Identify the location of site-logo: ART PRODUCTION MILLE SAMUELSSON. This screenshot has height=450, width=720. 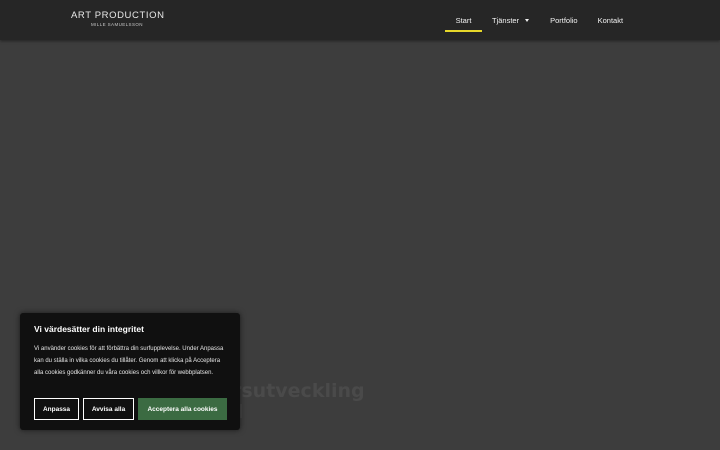
(118, 21).